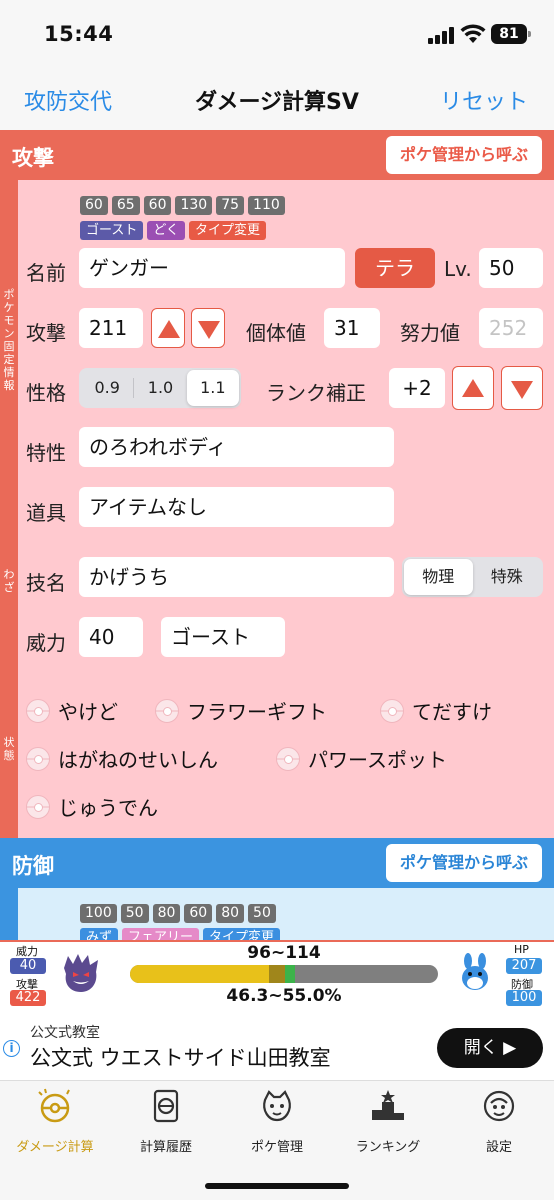  Describe the element at coordinates (28, 966) in the screenshot. I see `result-power-value: 40` at that location.